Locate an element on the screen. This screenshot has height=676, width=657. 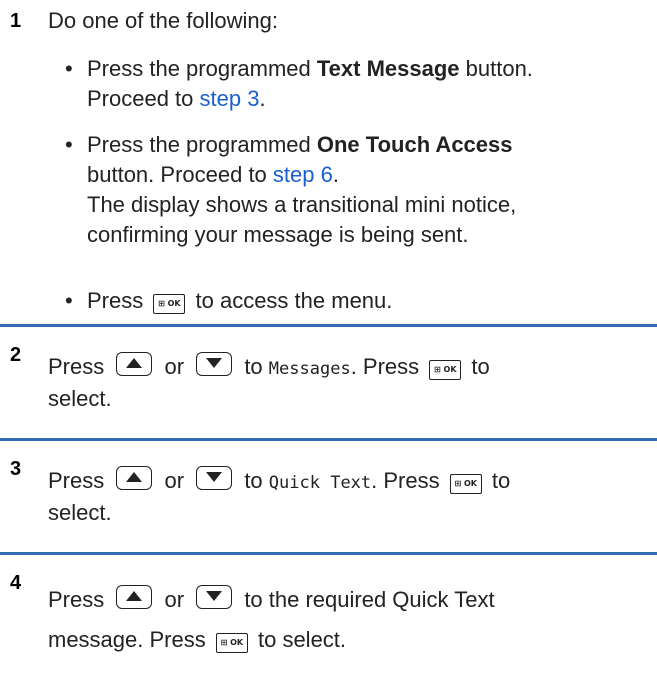
step-3-link: step 3 is located at coordinates (230, 98).